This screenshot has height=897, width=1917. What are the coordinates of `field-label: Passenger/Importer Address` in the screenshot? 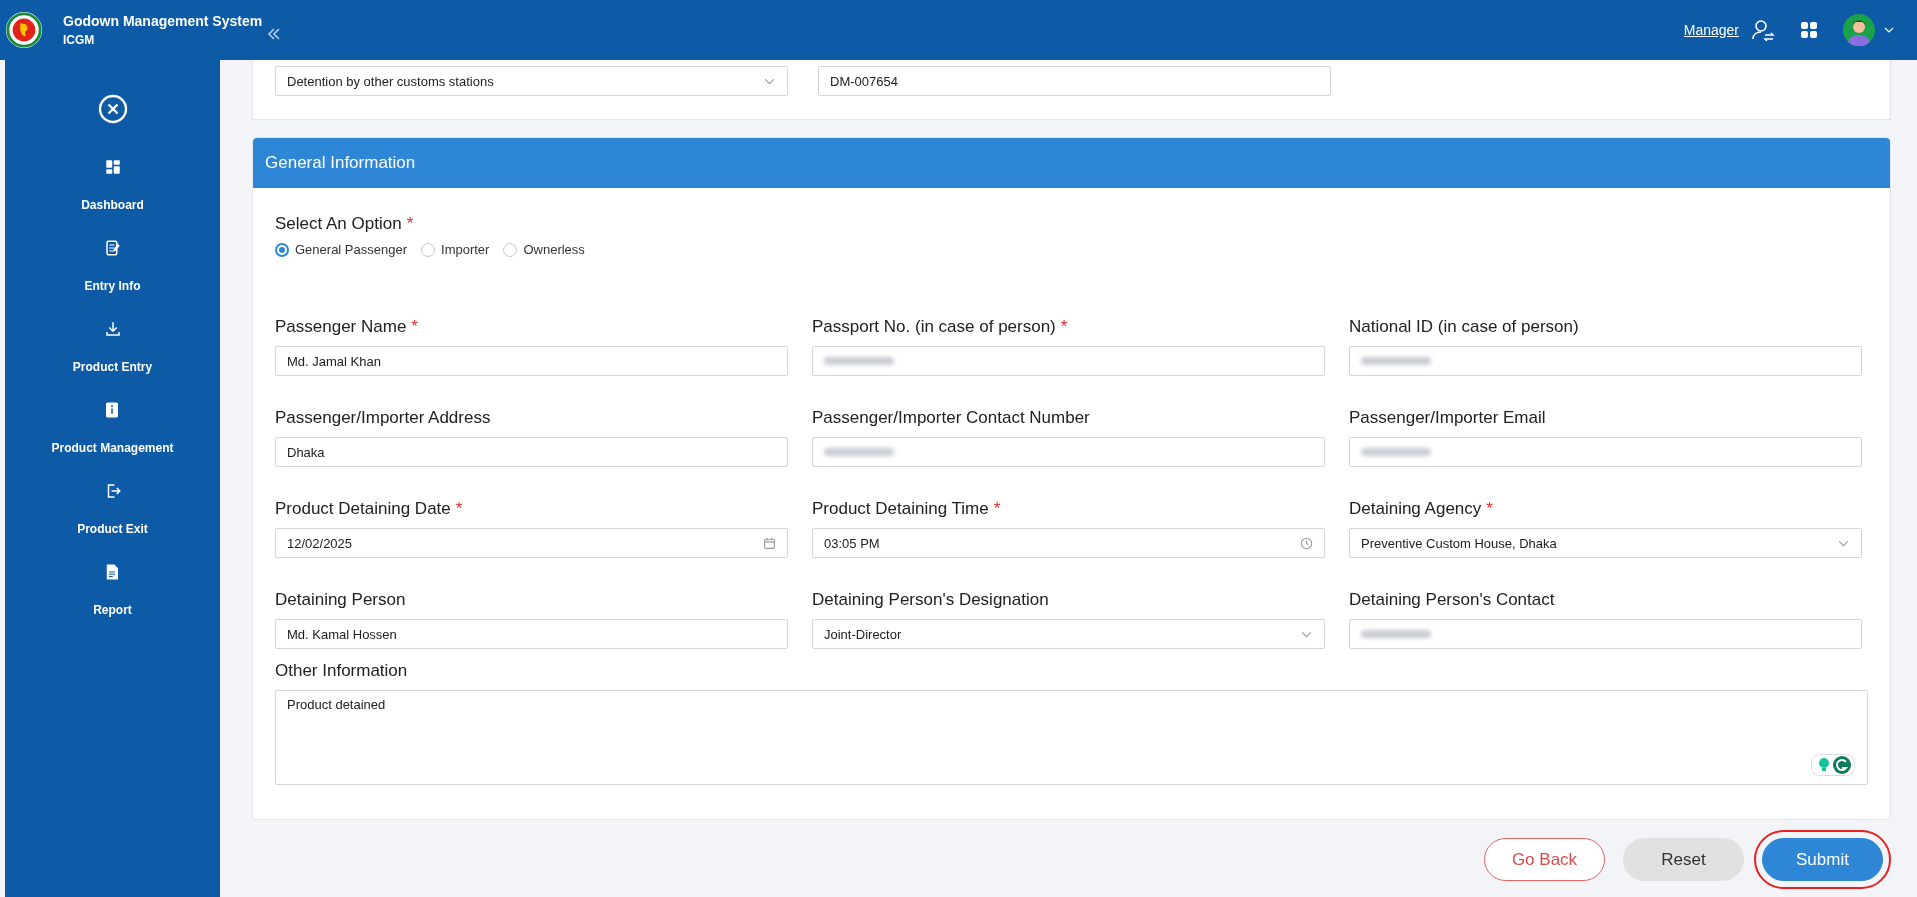 It's located at (383, 418).